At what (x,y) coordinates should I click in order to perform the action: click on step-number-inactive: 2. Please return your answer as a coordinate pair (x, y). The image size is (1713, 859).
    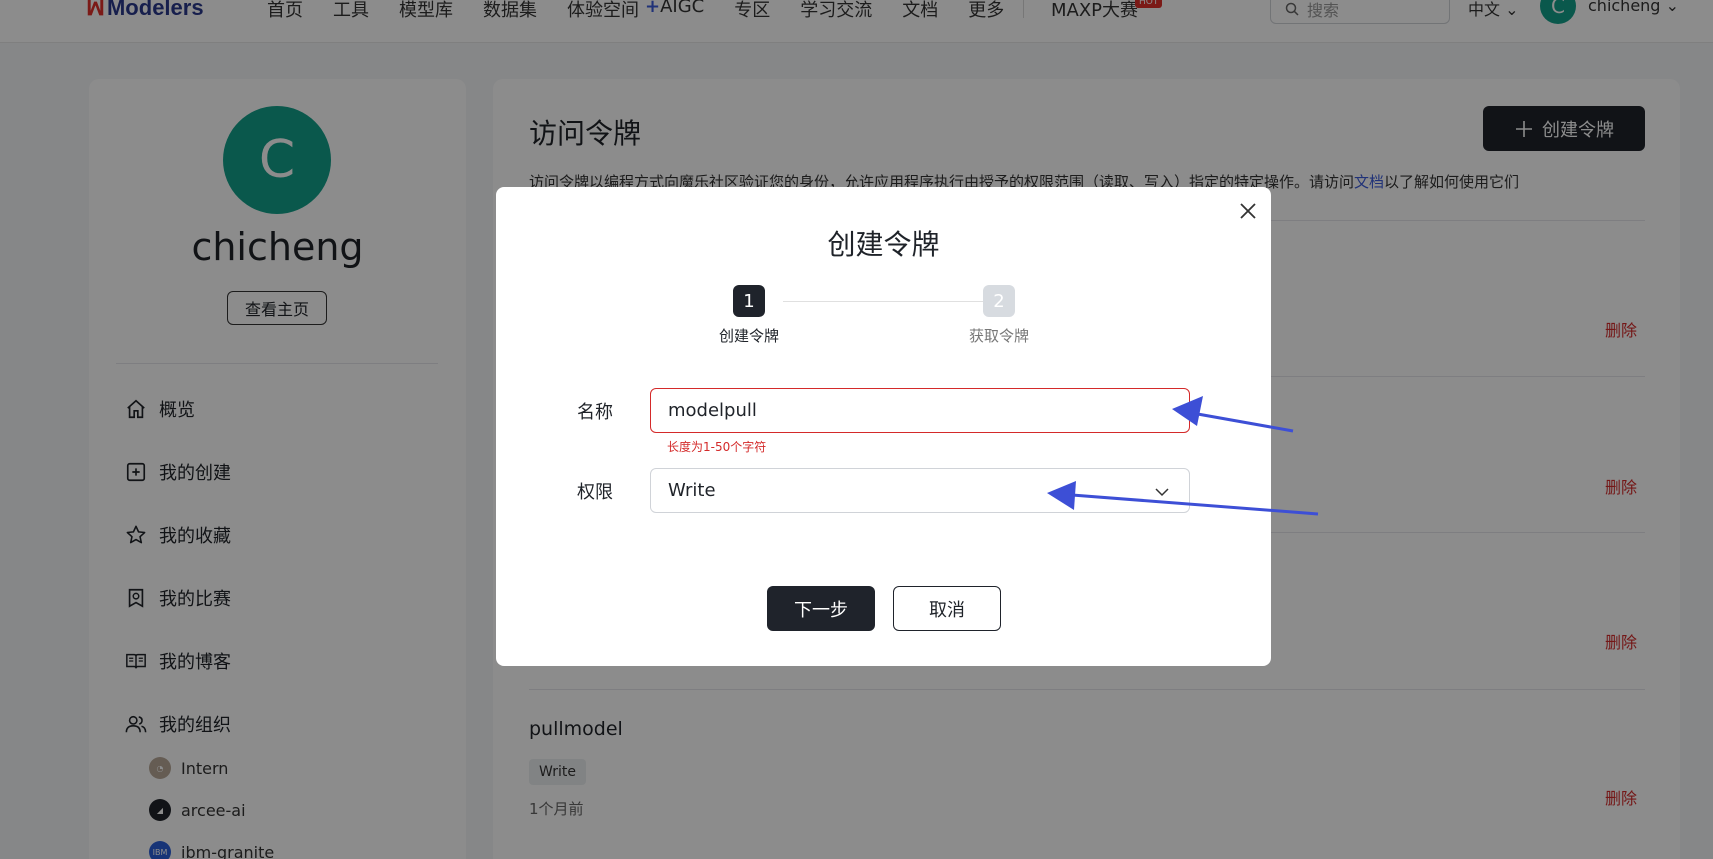
    Looking at the image, I should click on (999, 301).